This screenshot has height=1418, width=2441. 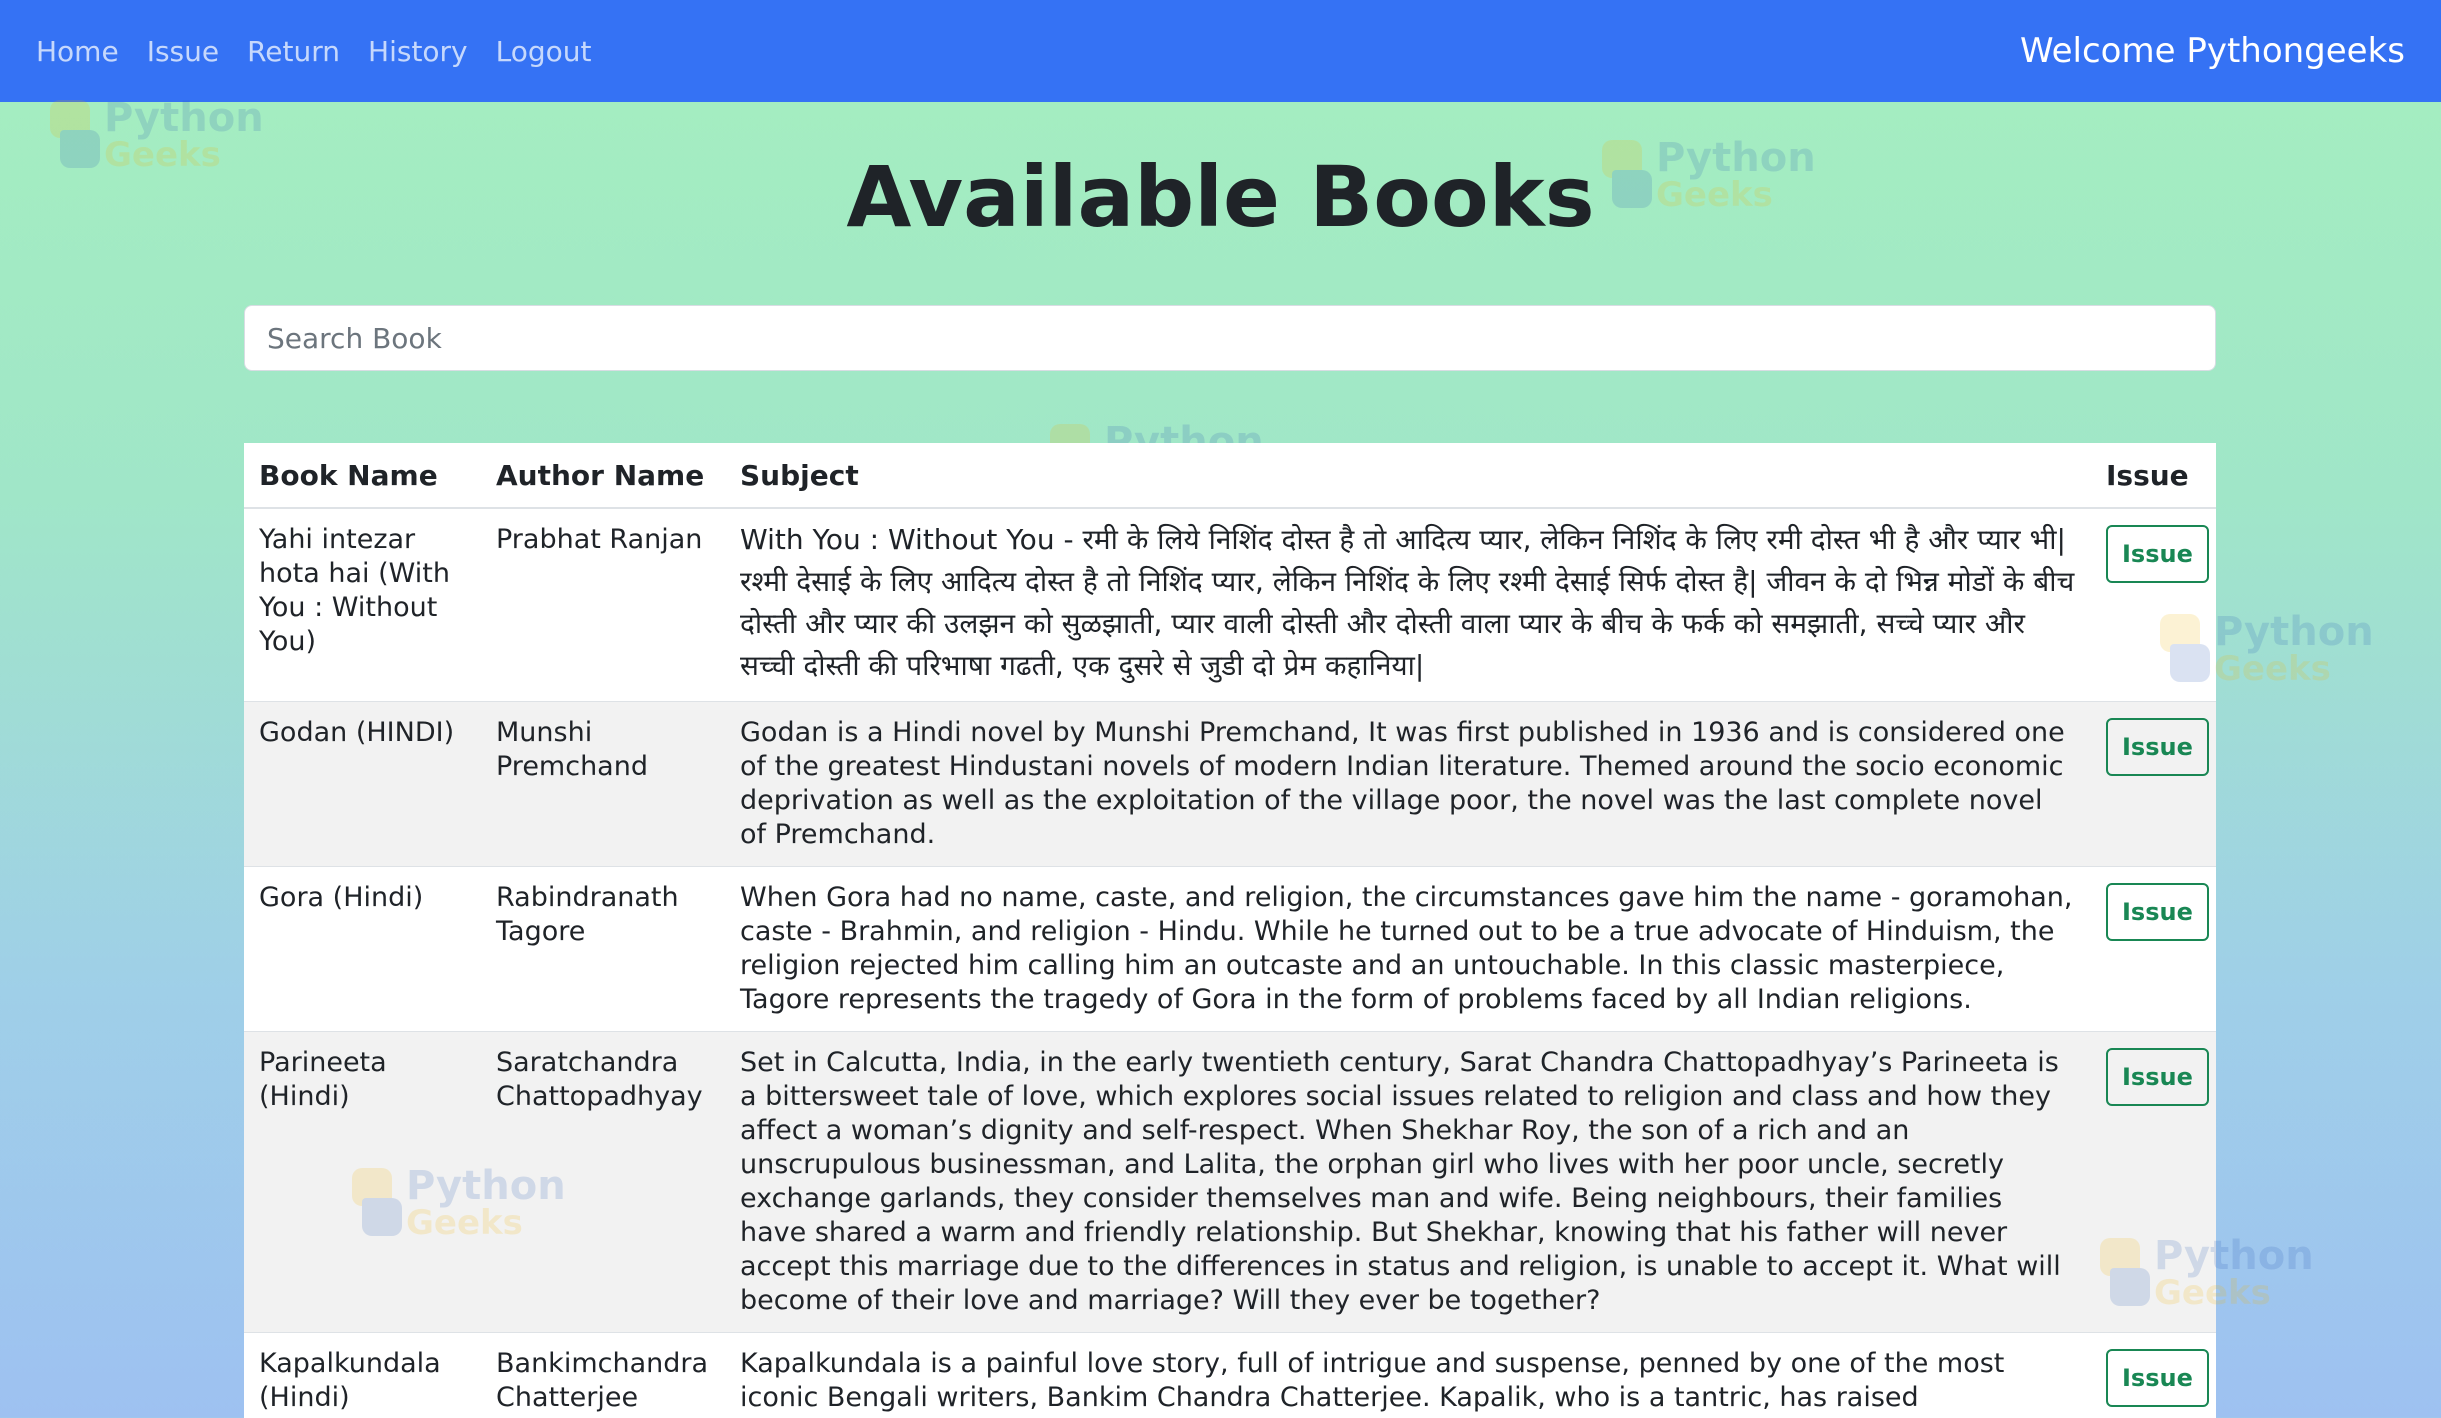 I want to click on author-name-cell: Munshi Premchand, so click(x=603, y=784).